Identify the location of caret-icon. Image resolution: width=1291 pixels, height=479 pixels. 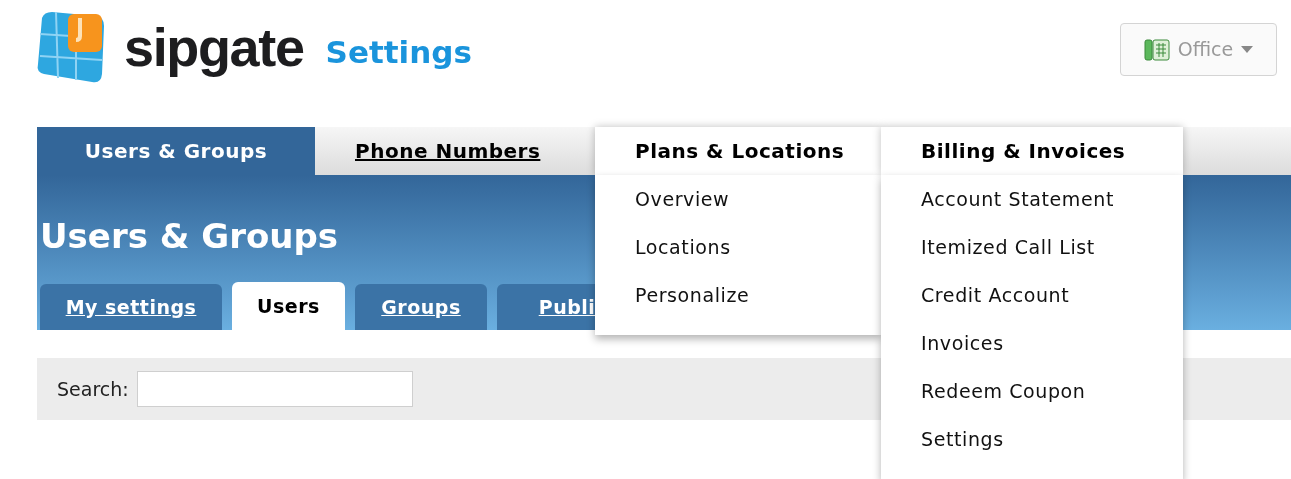
(1247, 49).